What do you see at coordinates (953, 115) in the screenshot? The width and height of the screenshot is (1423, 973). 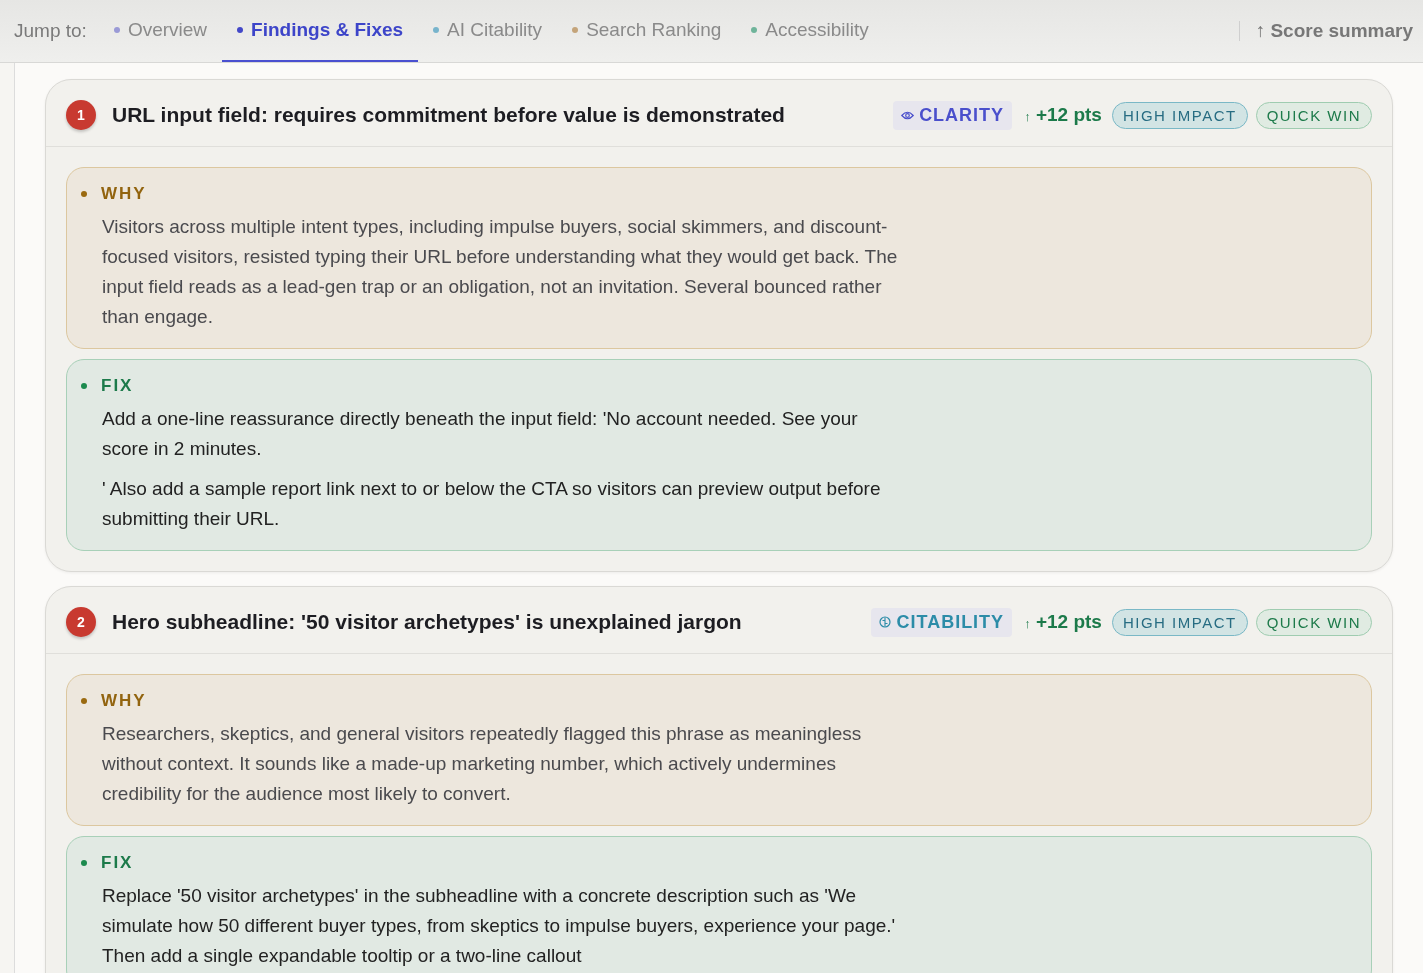 I see `category-badge: CLARITY` at bounding box center [953, 115].